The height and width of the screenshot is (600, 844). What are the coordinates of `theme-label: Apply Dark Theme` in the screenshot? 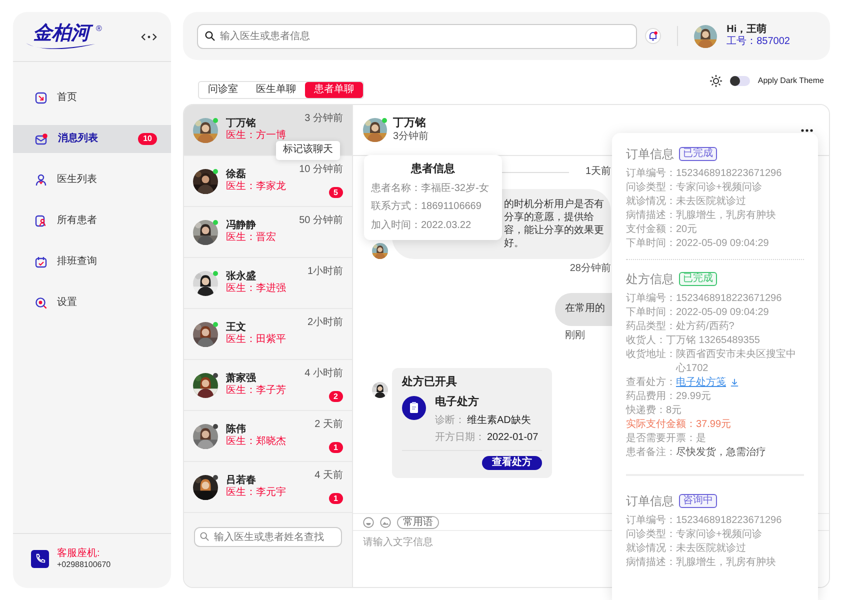 It's located at (791, 81).